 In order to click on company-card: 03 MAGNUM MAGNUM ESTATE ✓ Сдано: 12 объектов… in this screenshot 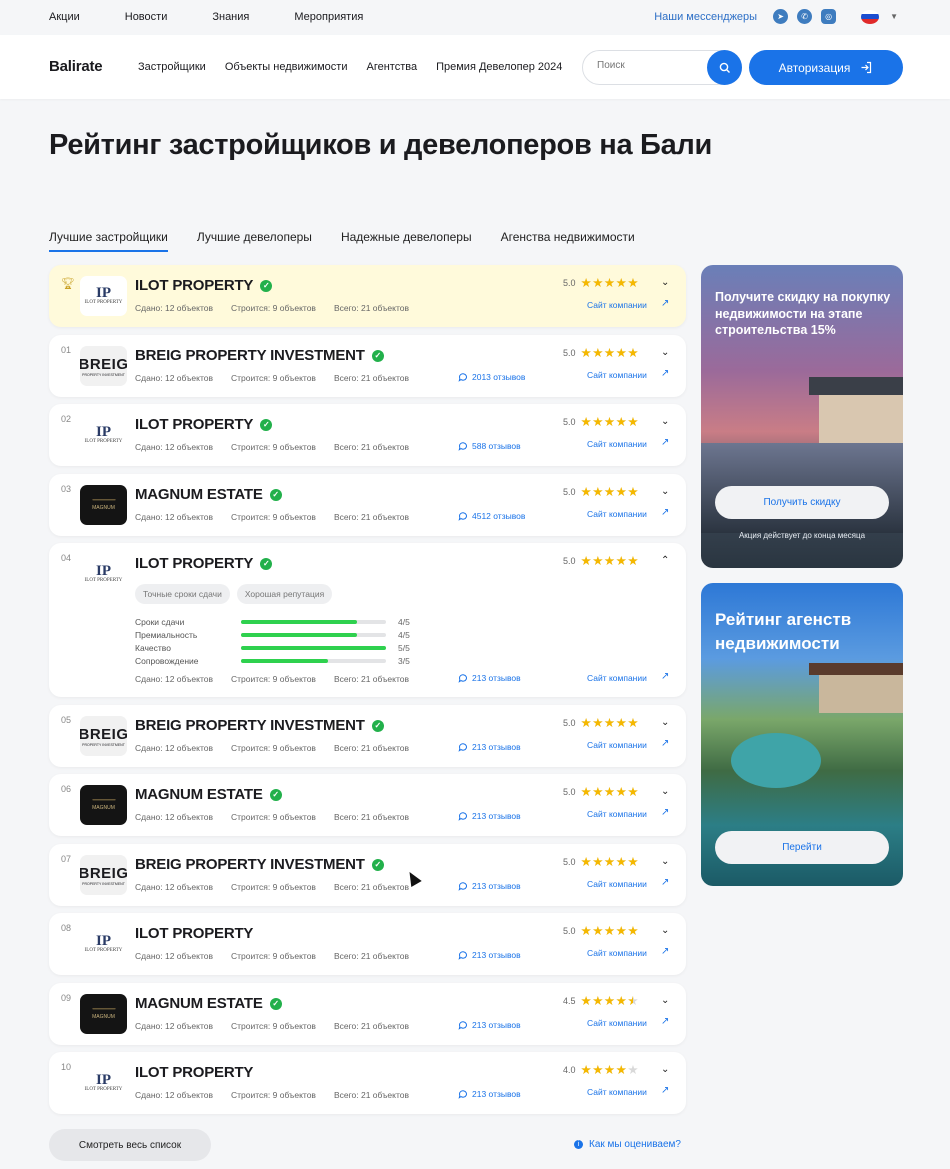, I will do `click(367, 505)`.